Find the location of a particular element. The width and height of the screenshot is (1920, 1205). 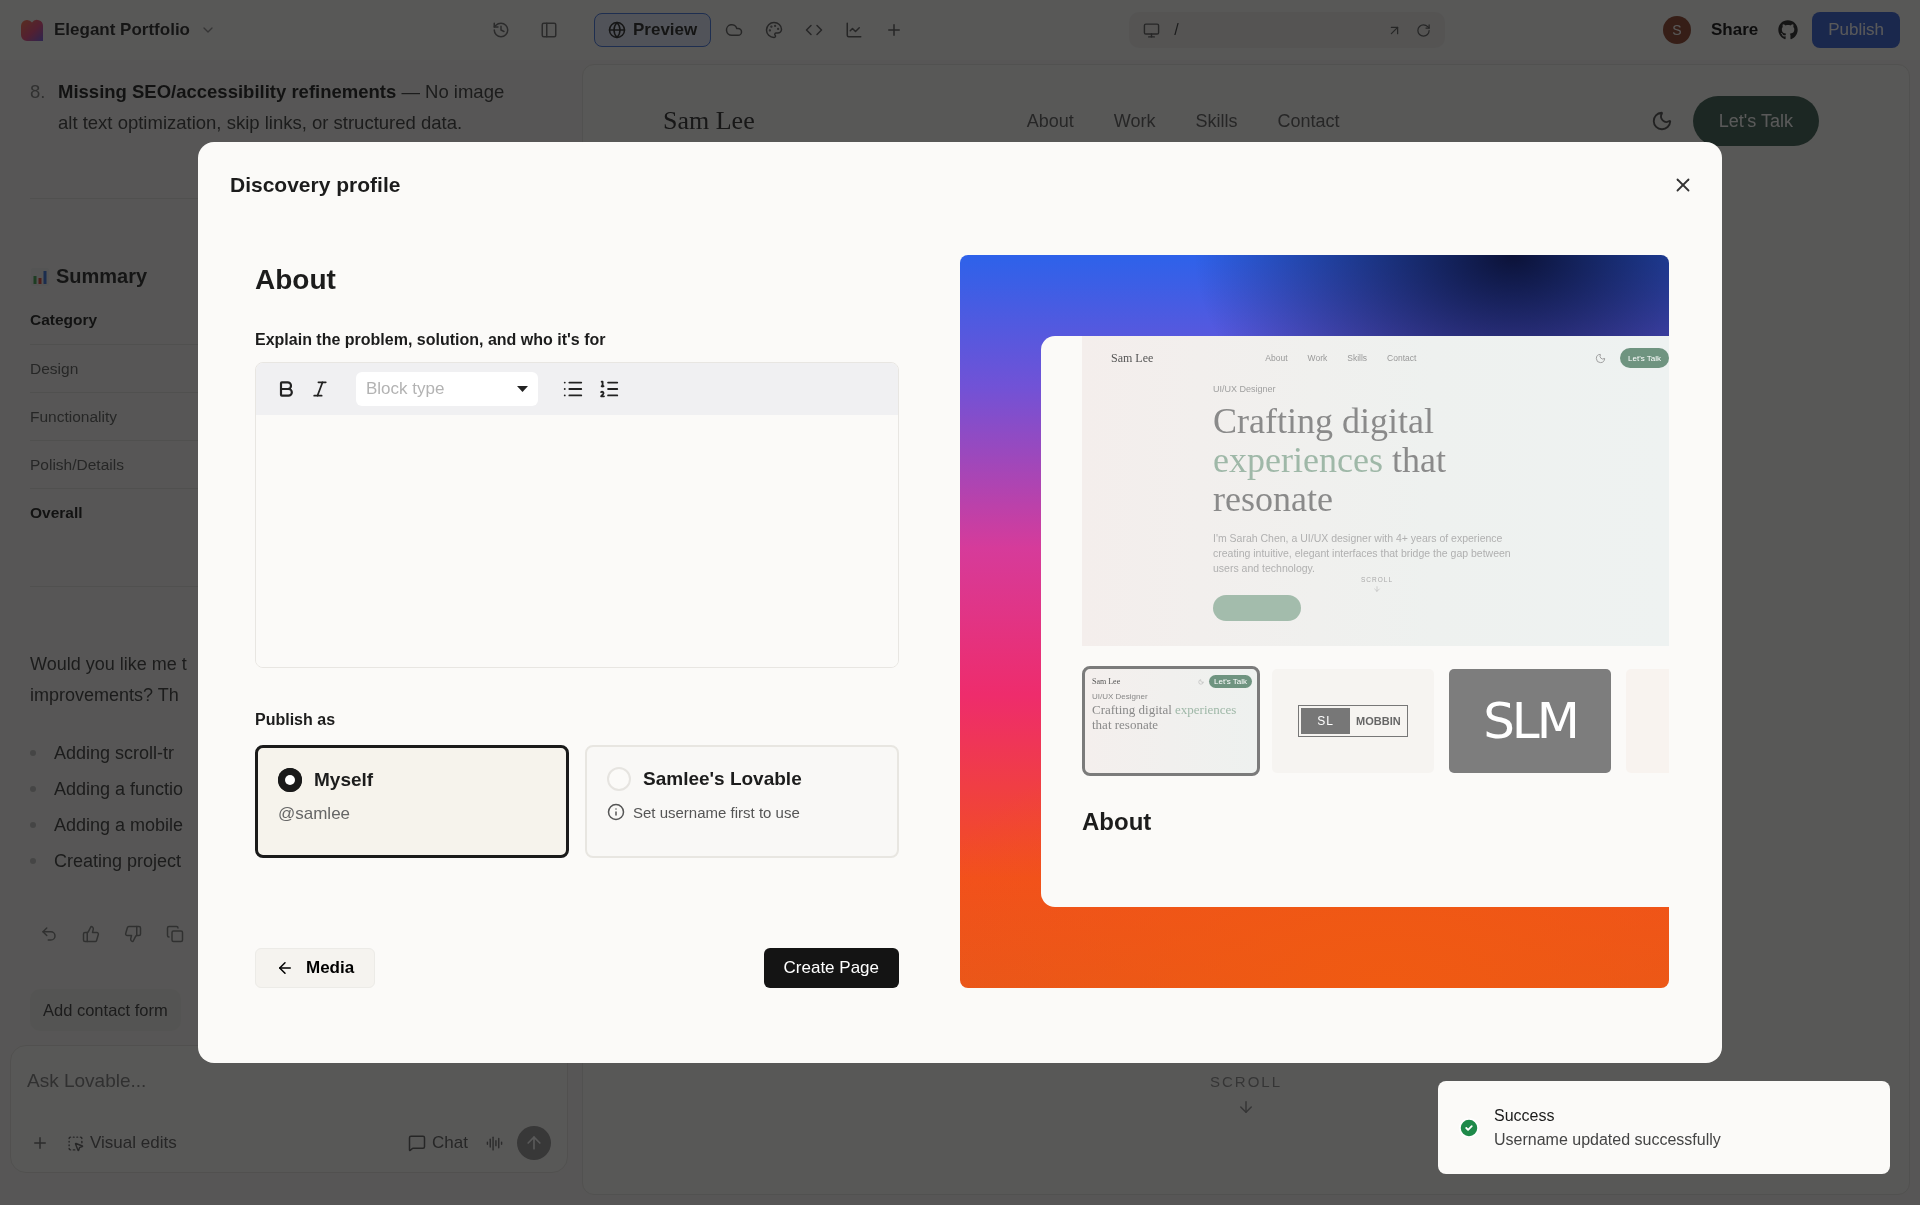

list-item-text: Adding scroll-tr is located at coordinates (114, 753).